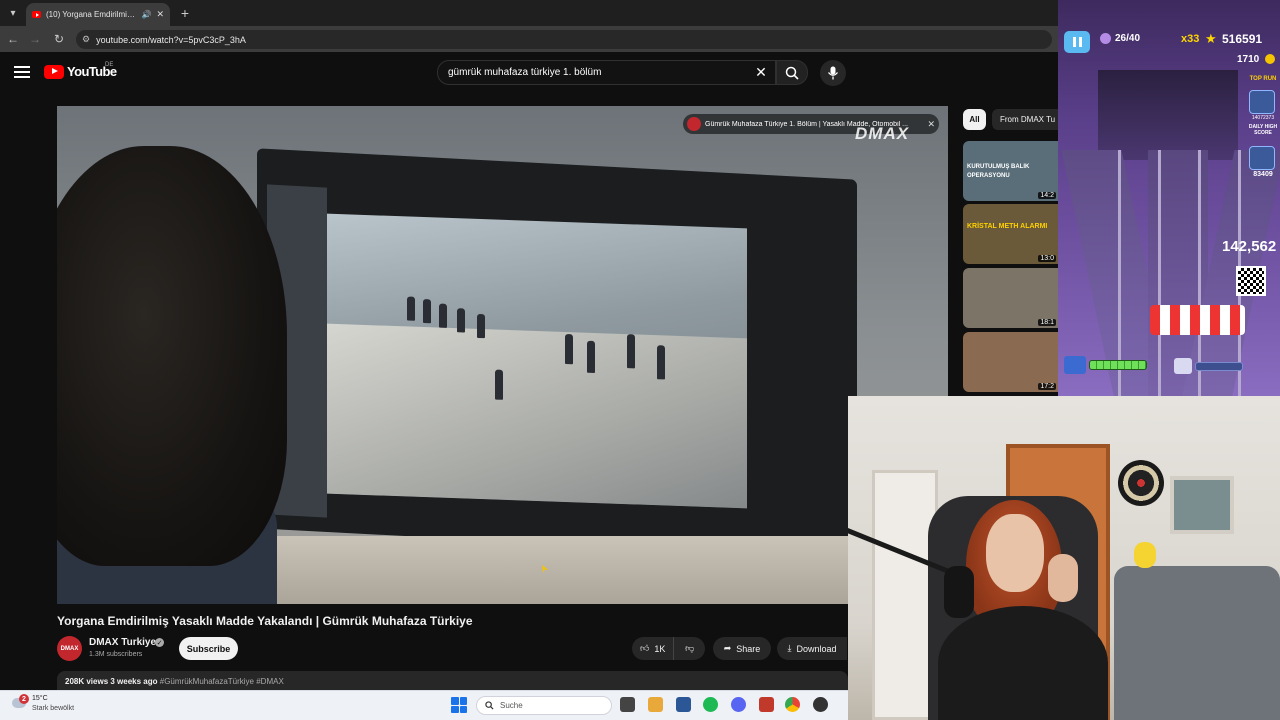  Describe the element at coordinates (22, 72) in the screenshot. I see `menu-icon` at that location.